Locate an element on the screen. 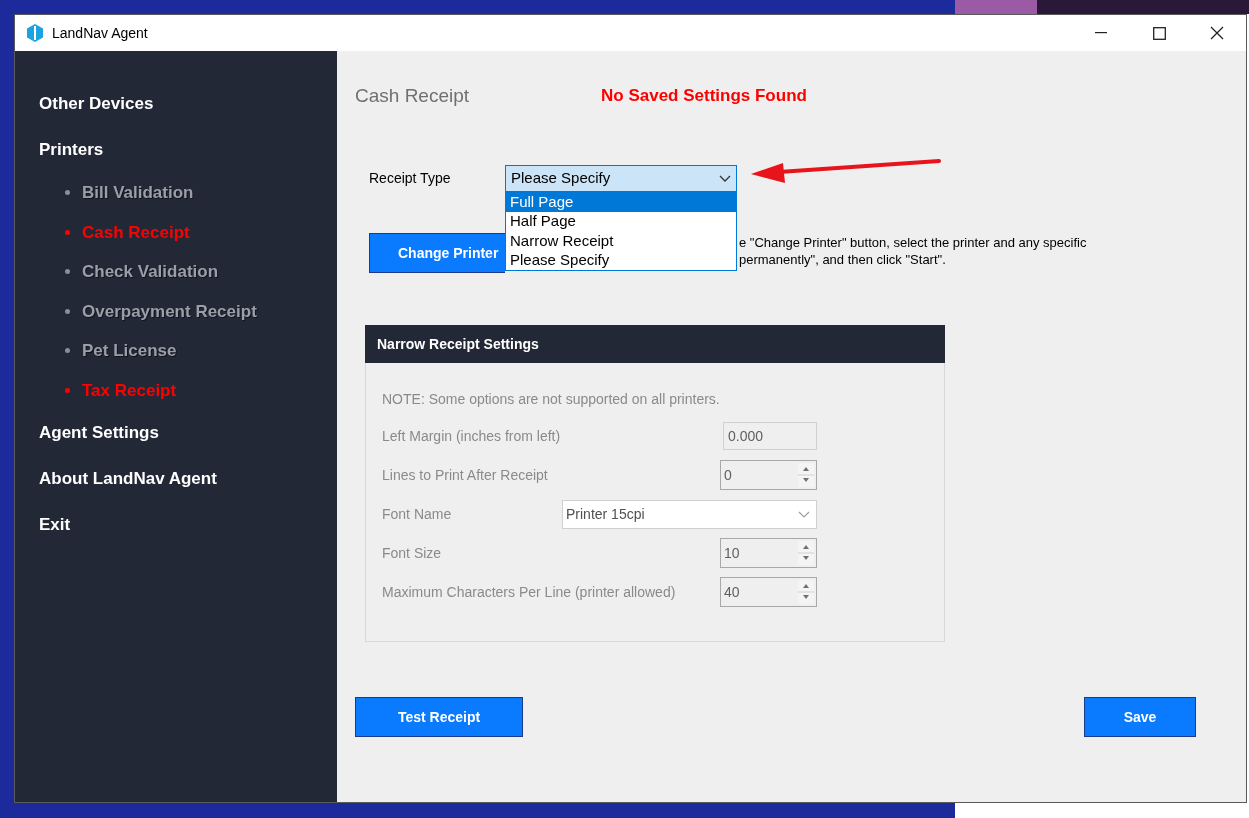 The image size is (1249, 818). sidebar-item: Printers is located at coordinates (176, 150).